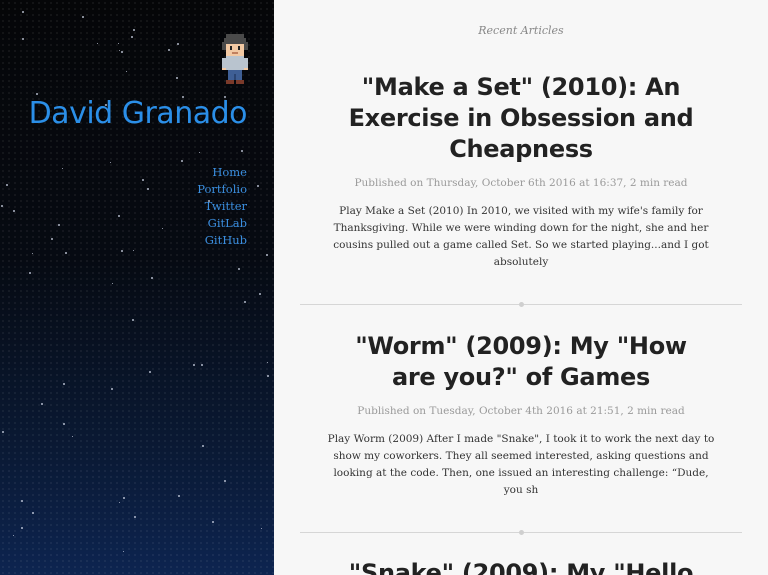  What do you see at coordinates (222, 189) in the screenshot?
I see `nav-portfolio-link: Portfolio` at bounding box center [222, 189].